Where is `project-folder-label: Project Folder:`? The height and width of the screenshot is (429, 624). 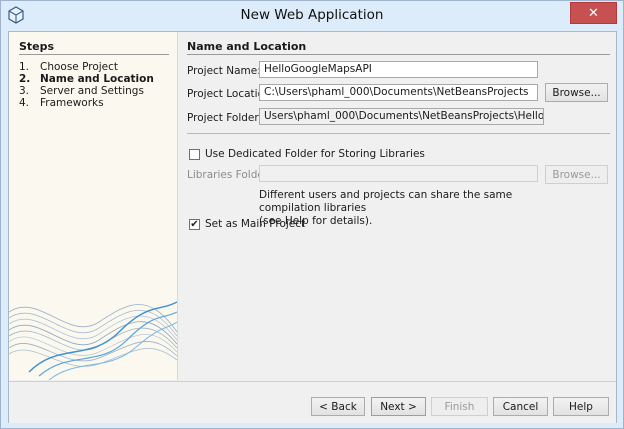 project-folder-label: Project Folder: is located at coordinates (225, 118).